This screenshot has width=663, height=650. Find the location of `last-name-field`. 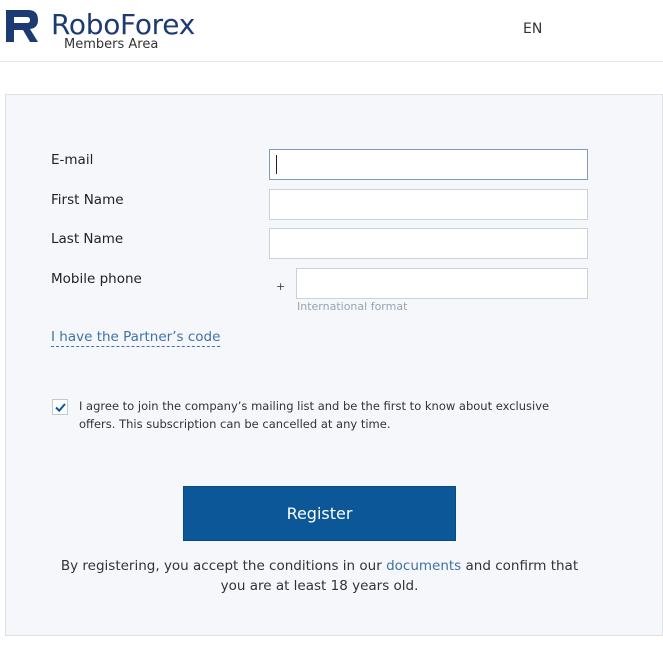

last-name-field is located at coordinates (428, 243).